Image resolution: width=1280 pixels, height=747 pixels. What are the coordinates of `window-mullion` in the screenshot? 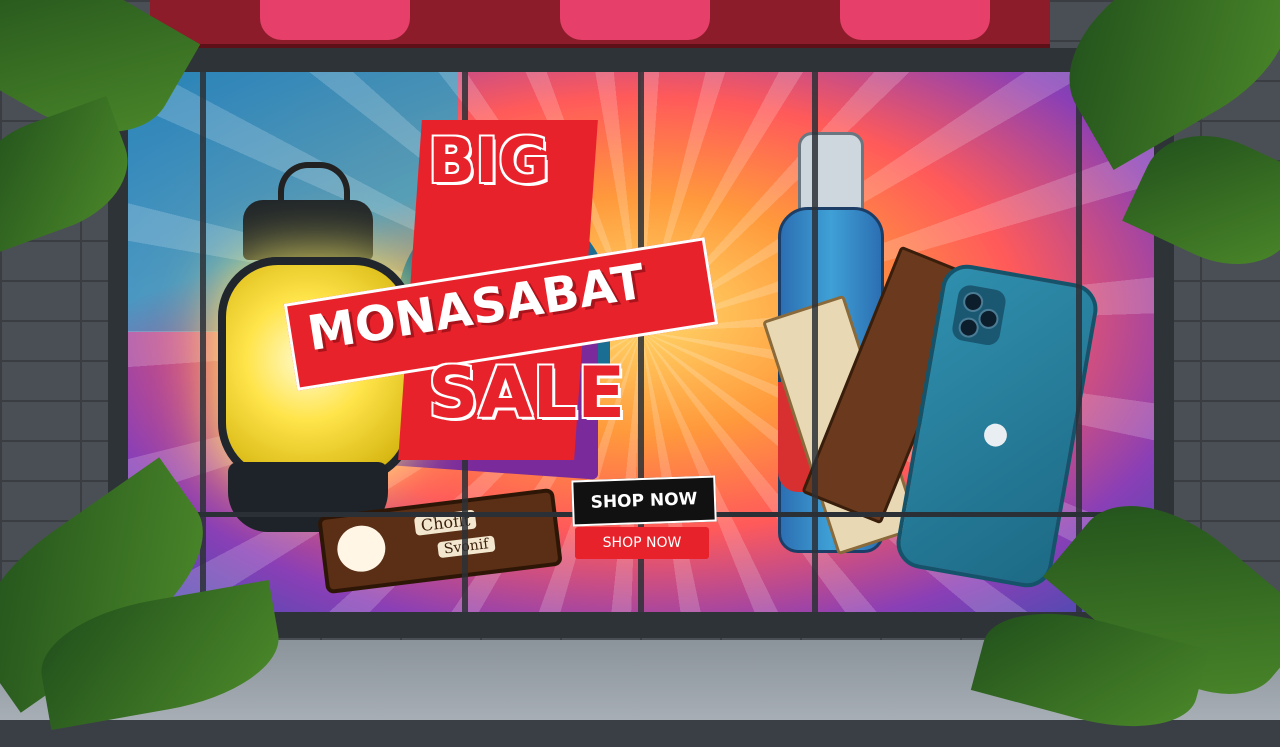 It's located at (815, 342).